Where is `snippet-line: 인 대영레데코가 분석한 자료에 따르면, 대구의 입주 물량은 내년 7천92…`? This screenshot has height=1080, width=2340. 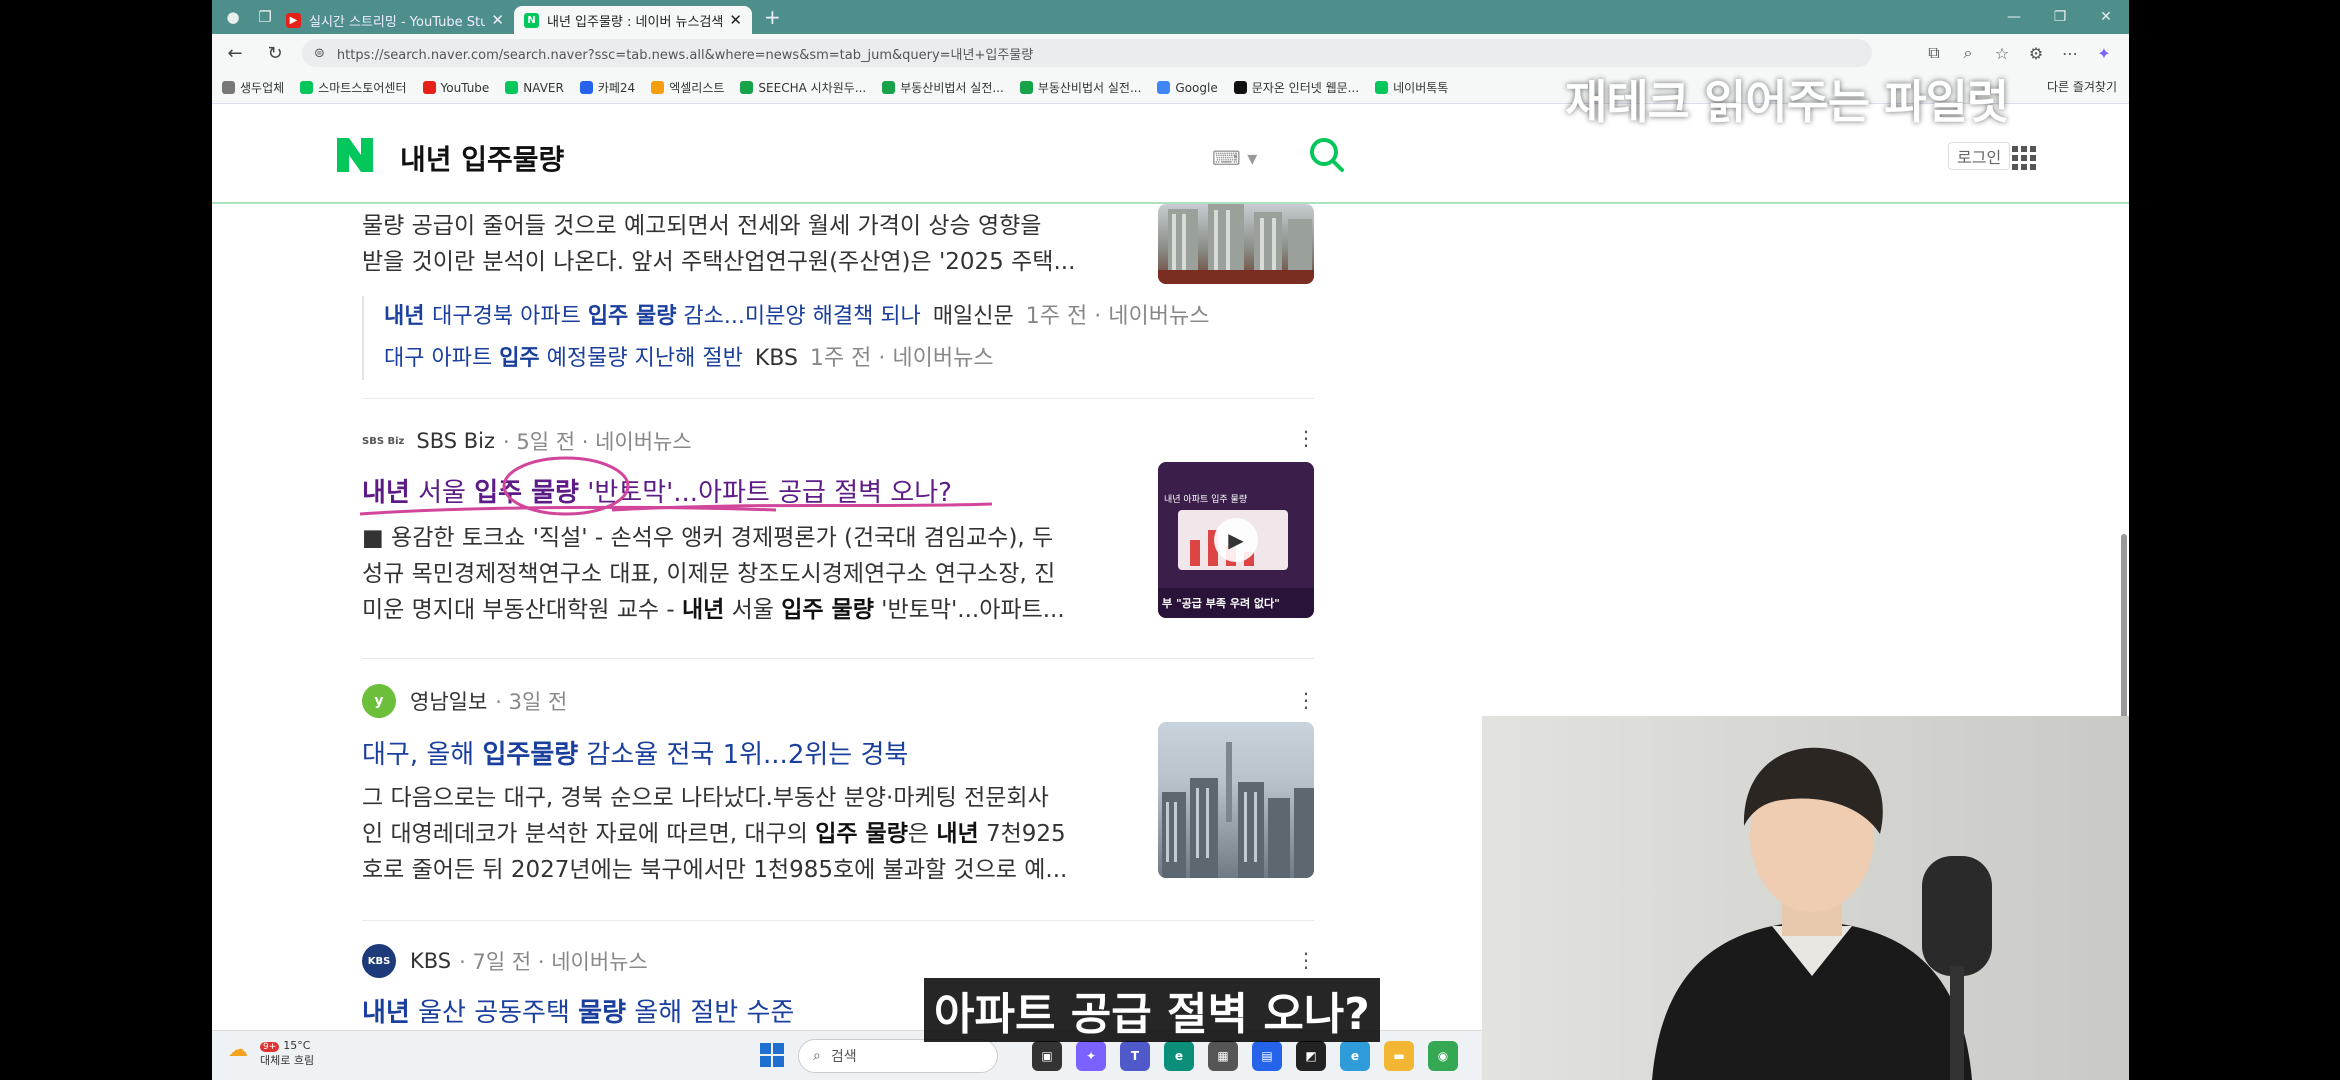
snippet-line: 인 대영레데코가 분석한 자료에 따르면, 대구의 입주 물량은 내년 7천92… is located at coordinates (752, 834).